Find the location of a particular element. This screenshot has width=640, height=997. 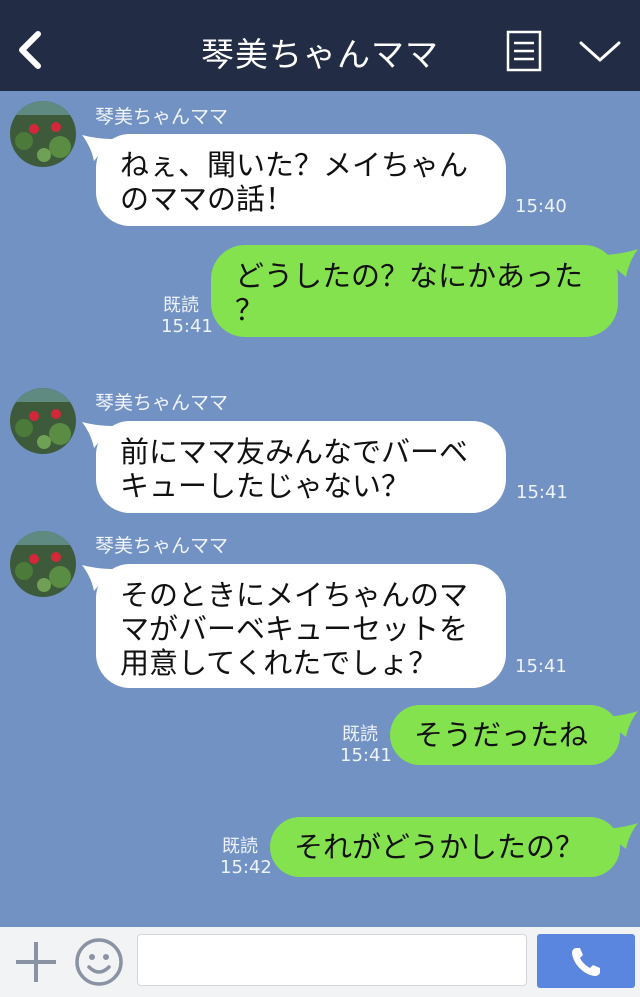

message-bubble-incoming: ねぇ、聞いた？メイちゃん のママの話！ is located at coordinates (301, 180).